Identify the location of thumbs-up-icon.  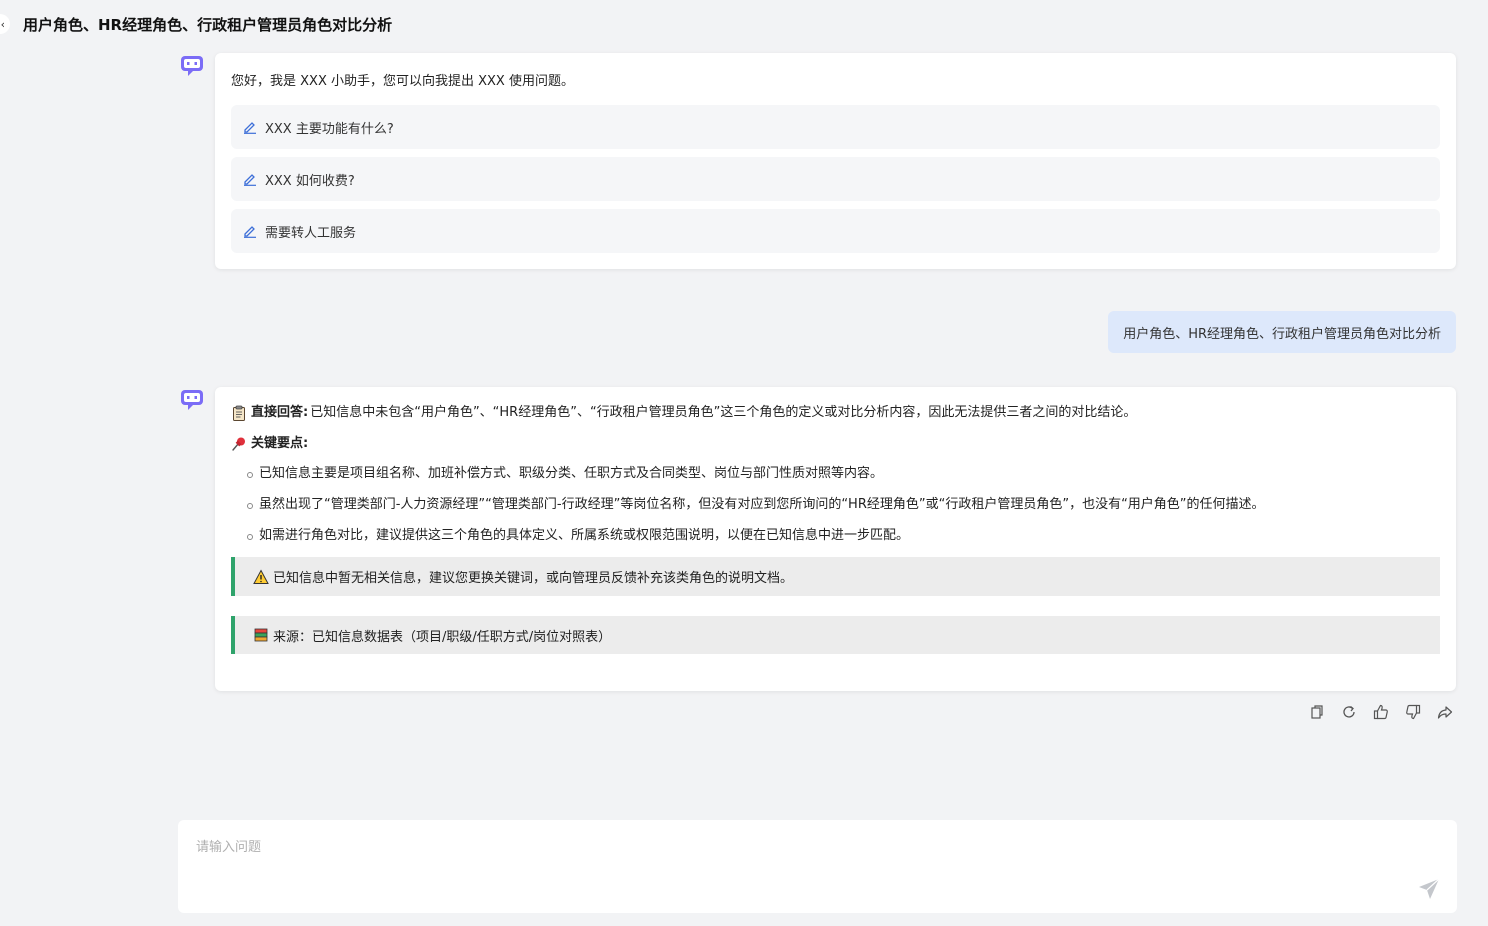
(1381, 712).